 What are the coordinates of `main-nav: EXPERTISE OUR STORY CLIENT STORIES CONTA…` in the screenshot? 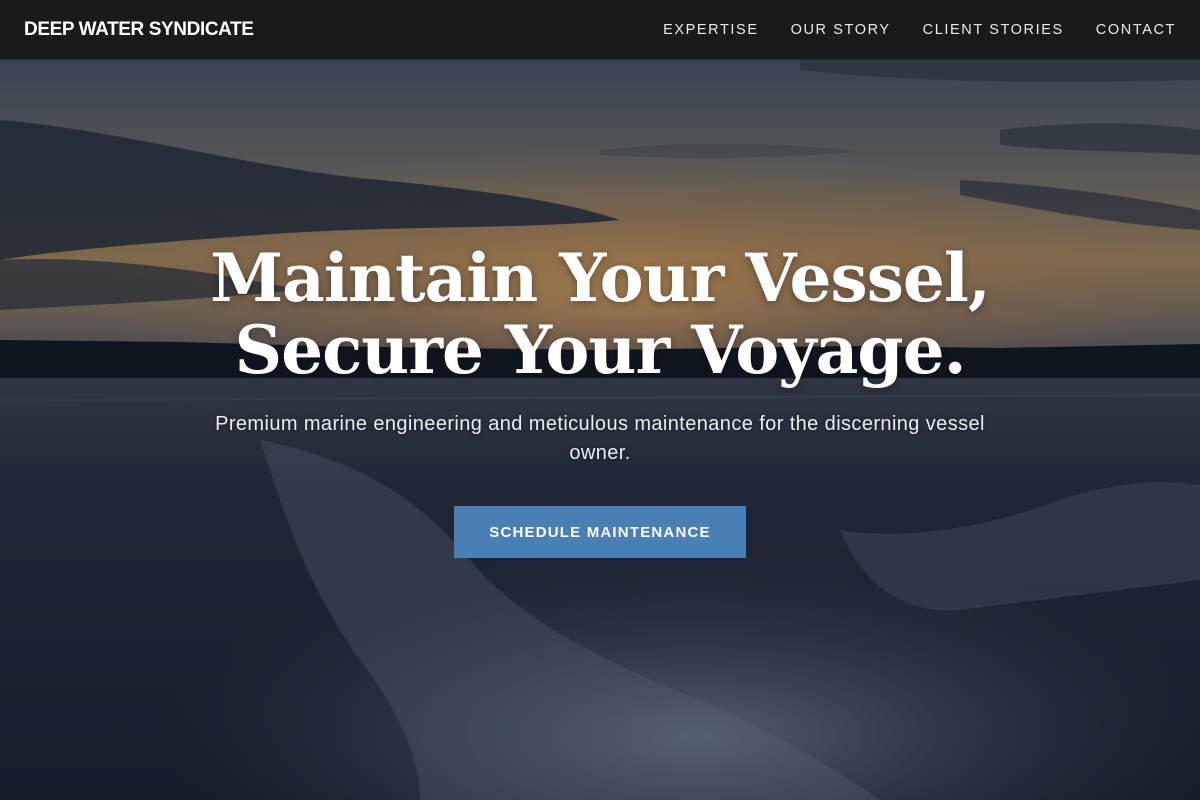 It's located at (919, 30).